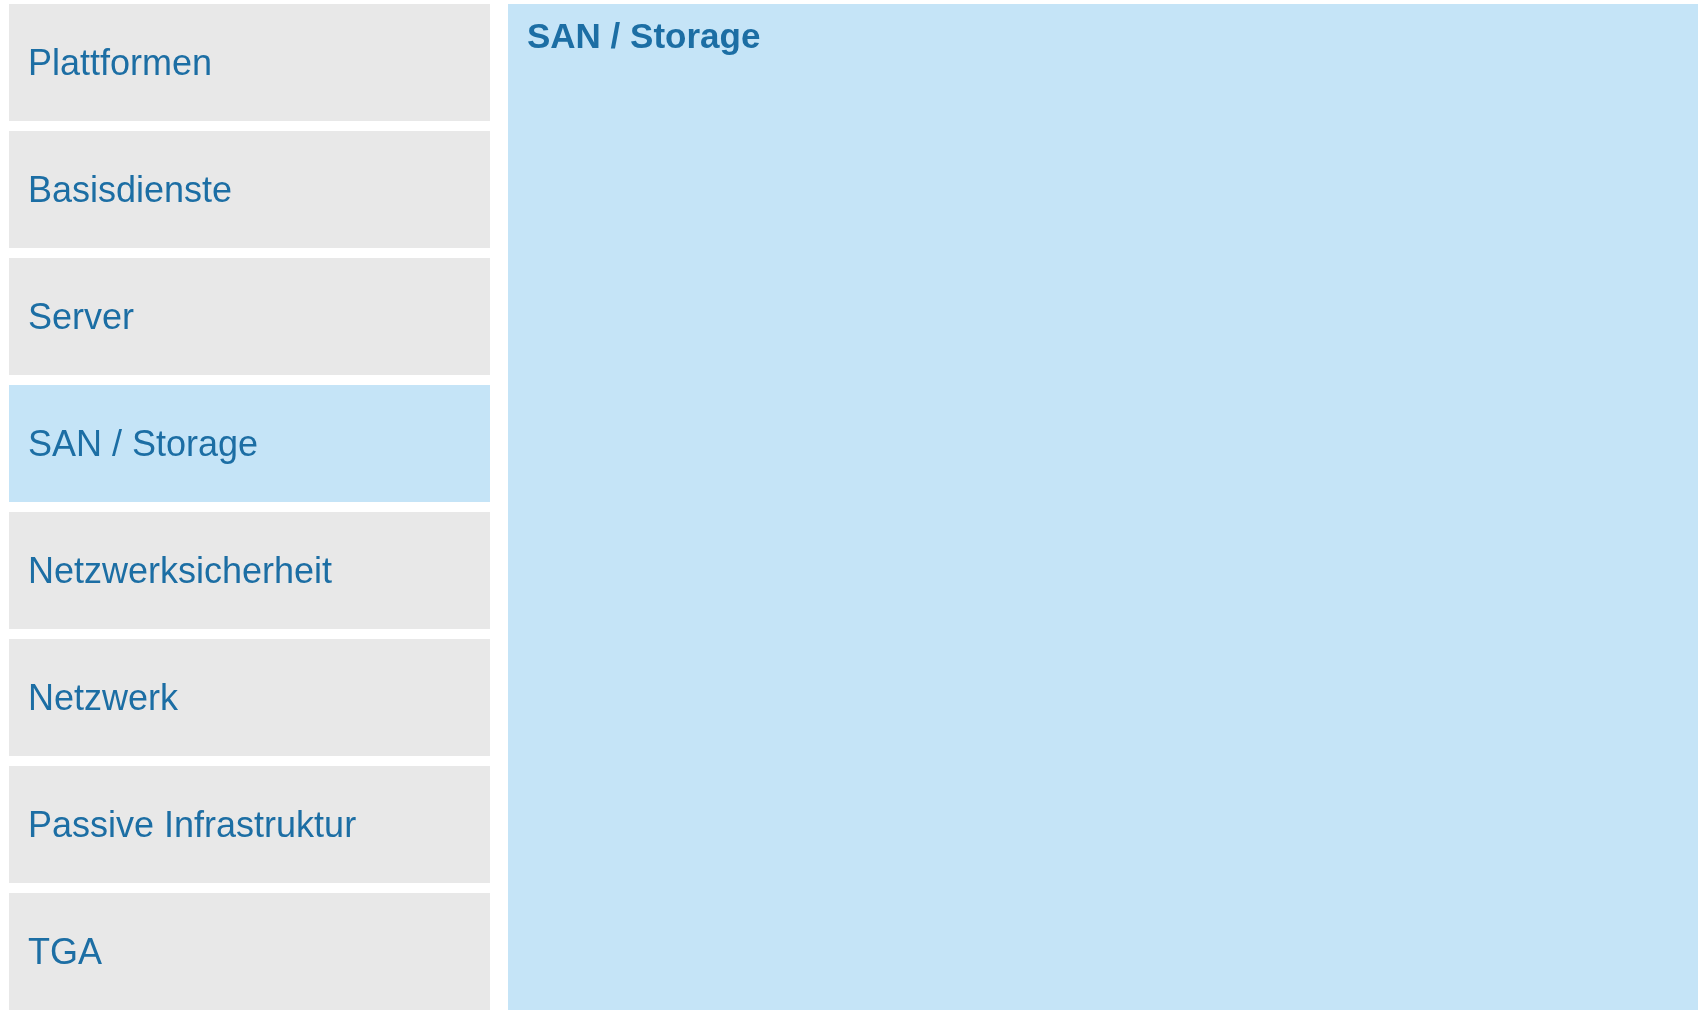  Describe the element at coordinates (249, 697) in the screenshot. I see `sidebar-item: Netzwerk` at that location.